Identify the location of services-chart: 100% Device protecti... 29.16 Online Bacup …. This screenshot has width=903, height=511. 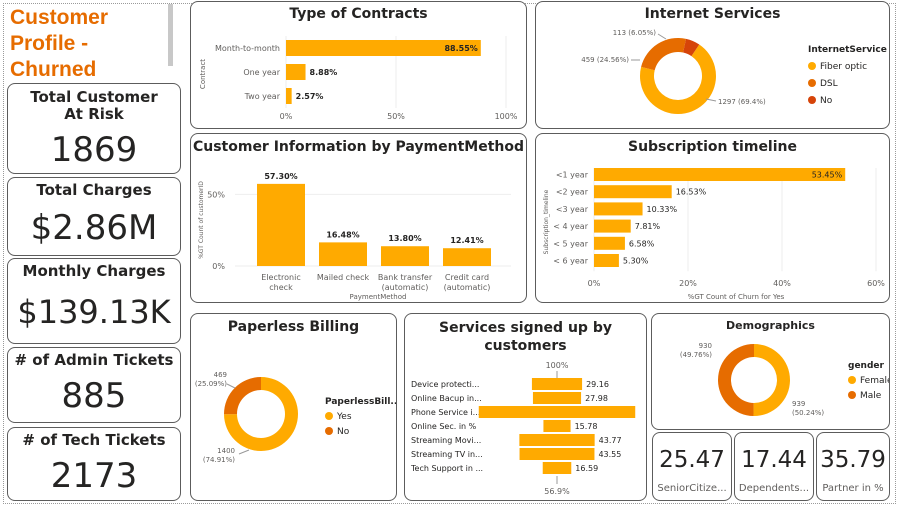
(523, 428).